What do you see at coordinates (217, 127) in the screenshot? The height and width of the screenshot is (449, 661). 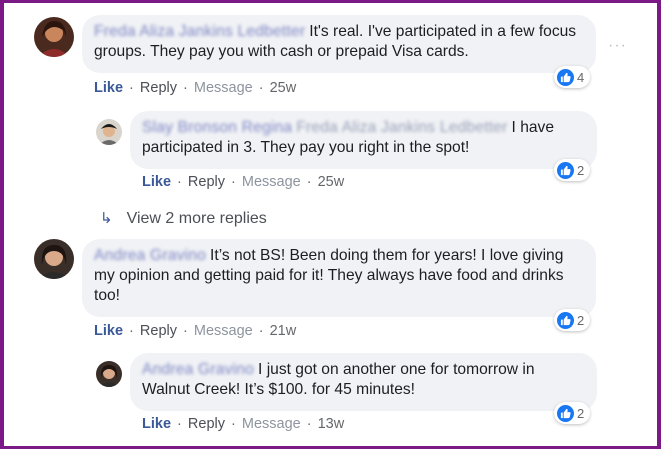 I see `comment-author: Slay Bronson Regina` at bounding box center [217, 127].